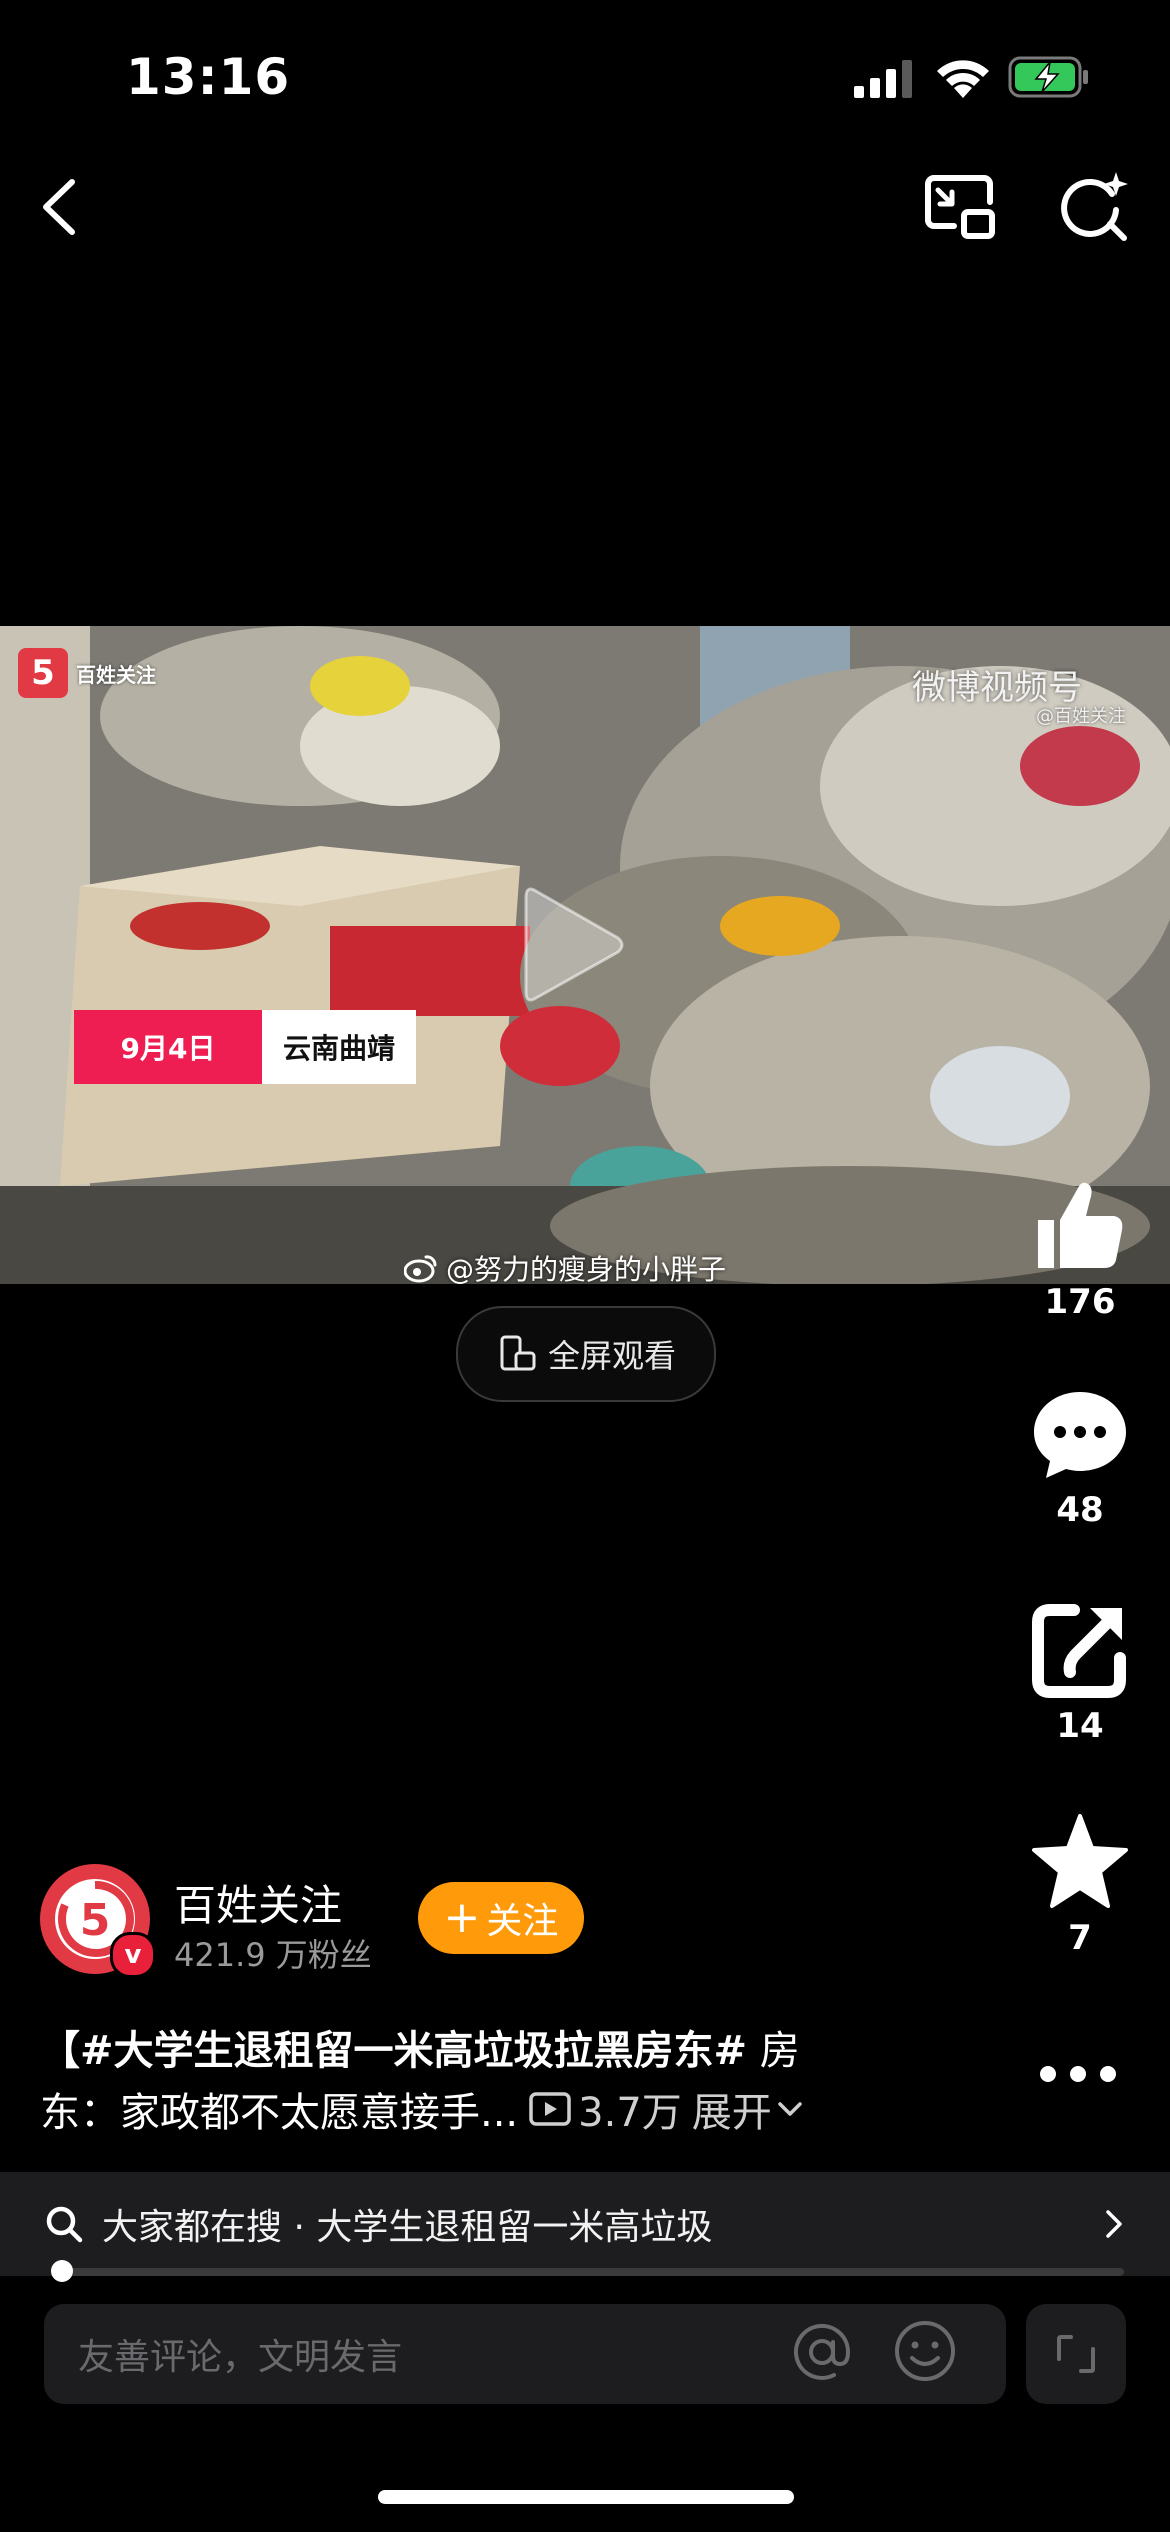 The image size is (1170, 2532). What do you see at coordinates (1080, 1510) in the screenshot?
I see `comment-count: 48` at bounding box center [1080, 1510].